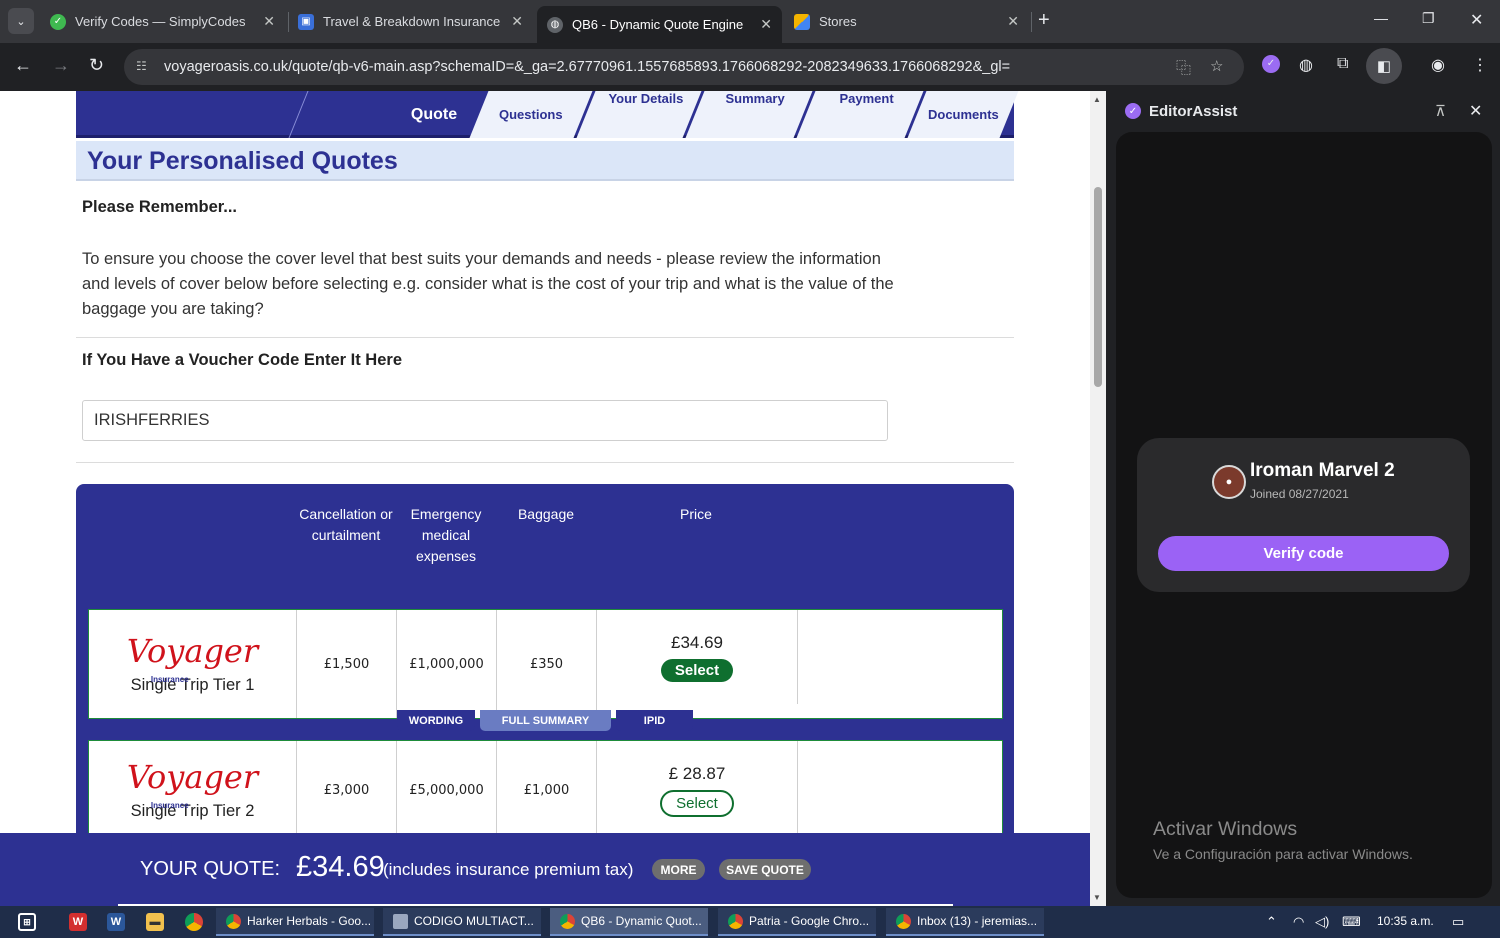  I want to click on joined-date: Joined 08/27/2021, so click(1299, 494).